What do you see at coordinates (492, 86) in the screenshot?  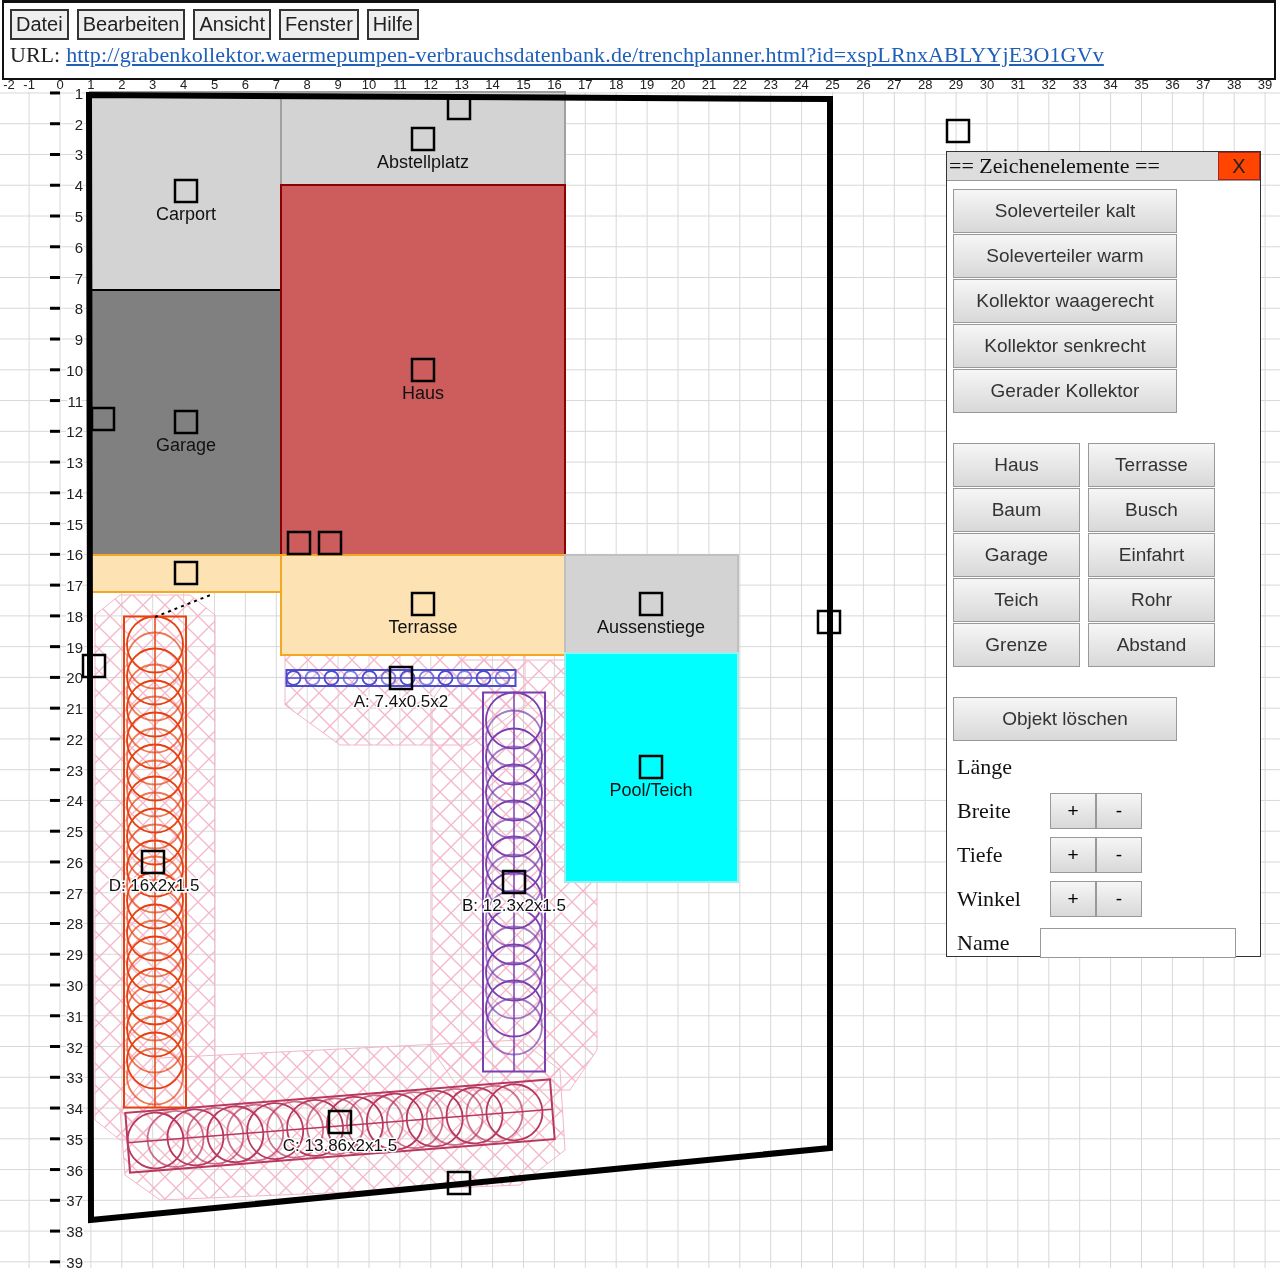 I see `ruler-label: 14` at bounding box center [492, 86].